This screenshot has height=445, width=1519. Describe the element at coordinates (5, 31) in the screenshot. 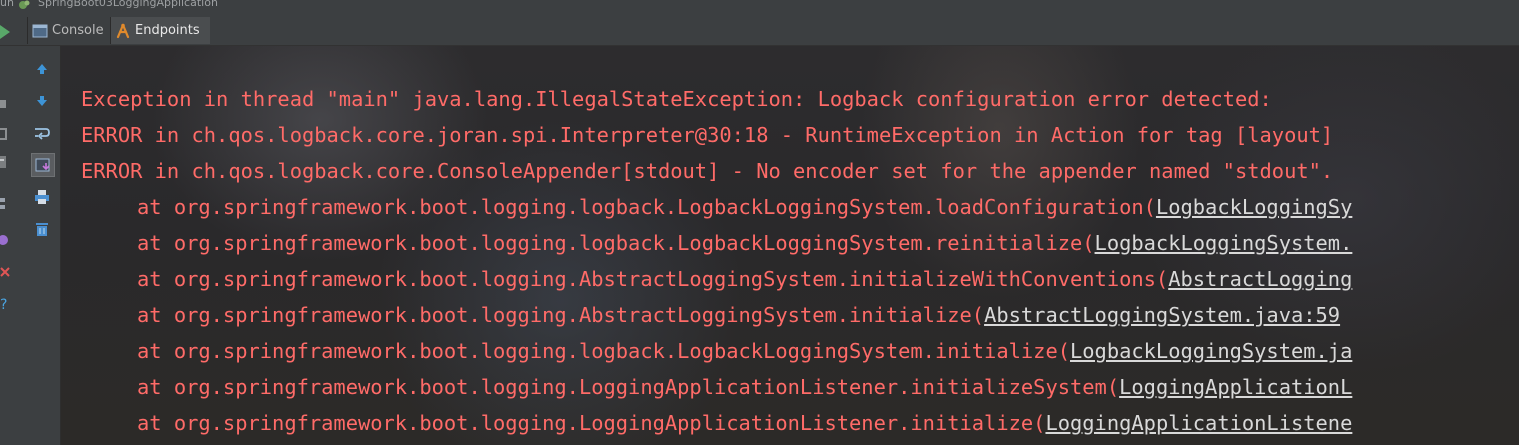

I see `rerun-icon` at that location.